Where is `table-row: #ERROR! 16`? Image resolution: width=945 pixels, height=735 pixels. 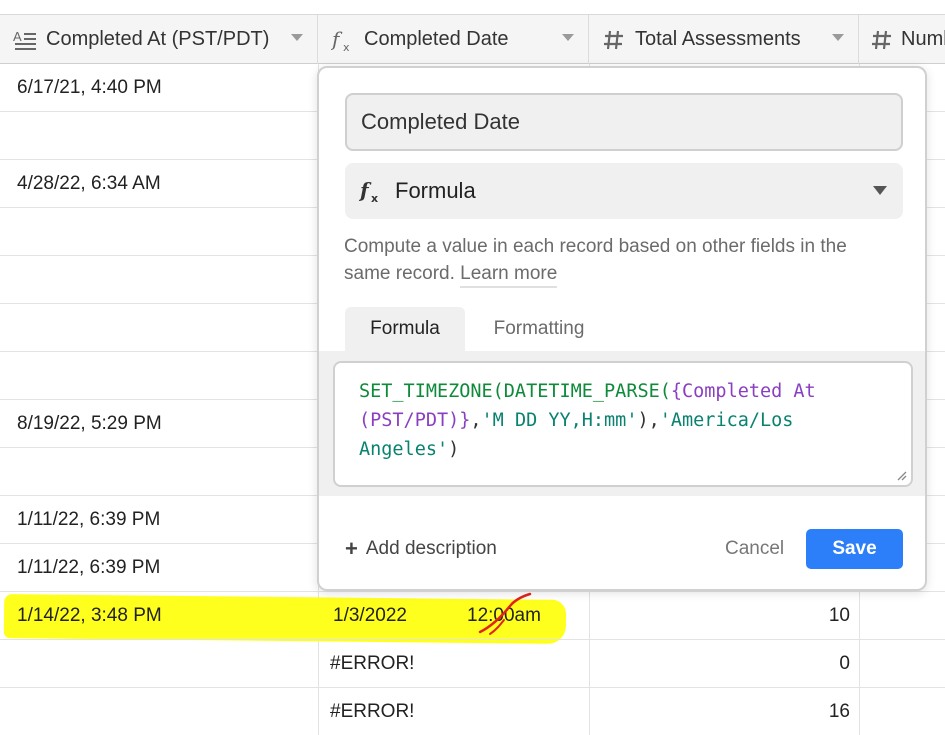 table-row: #ERROR! 16 is located at coordinates (472, 711).